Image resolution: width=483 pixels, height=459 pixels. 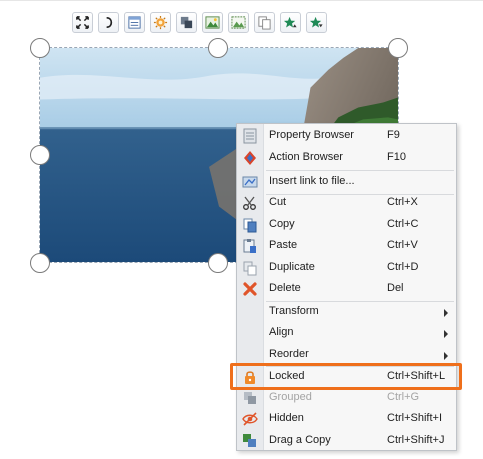 I want to click on picture-dotted-button, so click(x=238, y=22).